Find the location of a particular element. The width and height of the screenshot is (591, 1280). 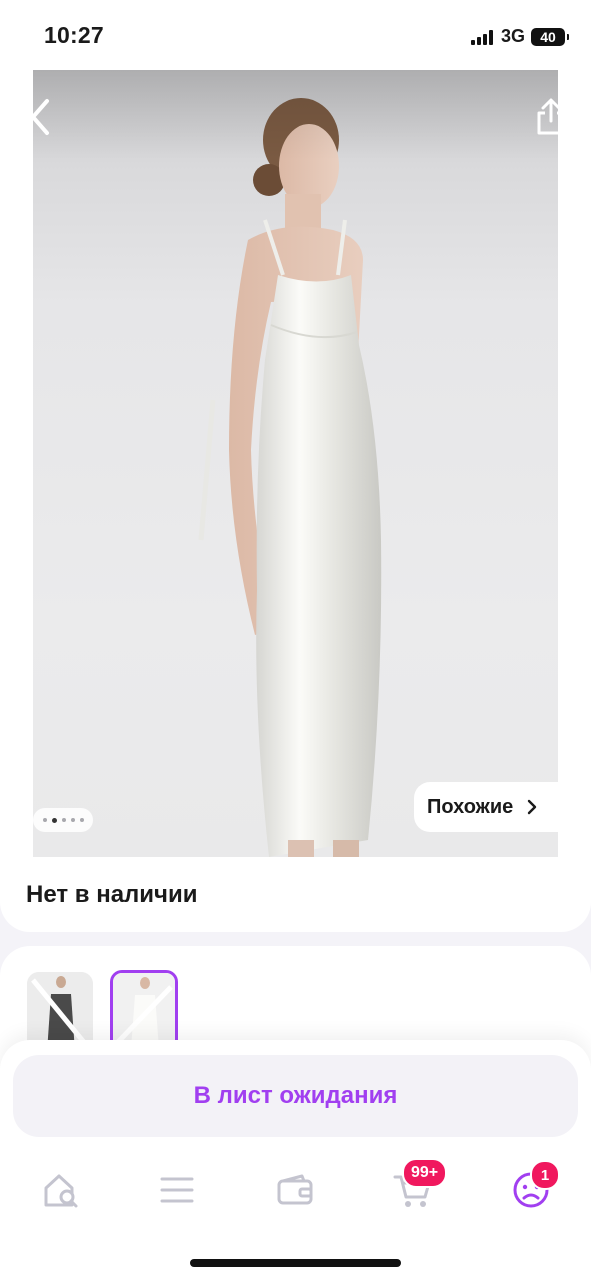

back-button is located at coordinates (40, 117).